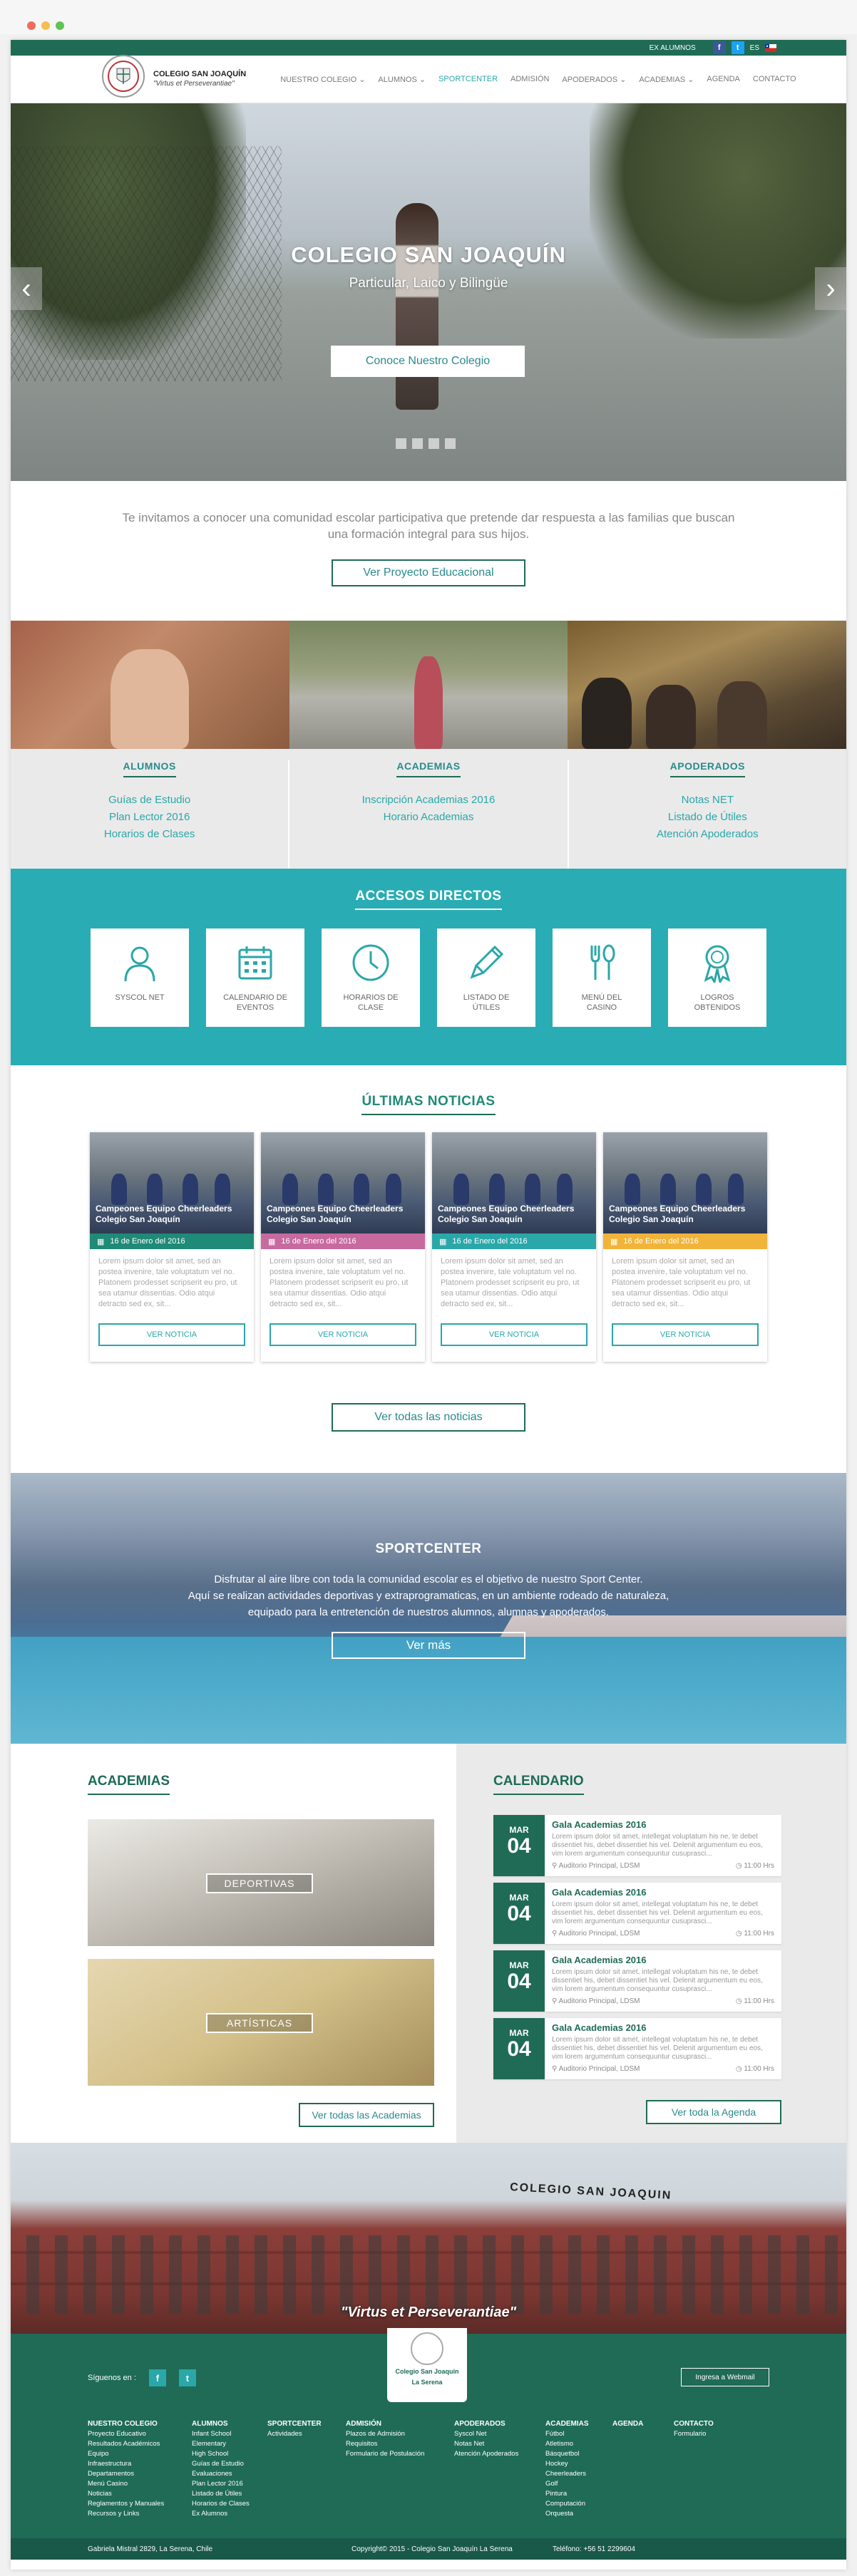  I want to click on footer-link: Notas Net, so click(500, 2444).